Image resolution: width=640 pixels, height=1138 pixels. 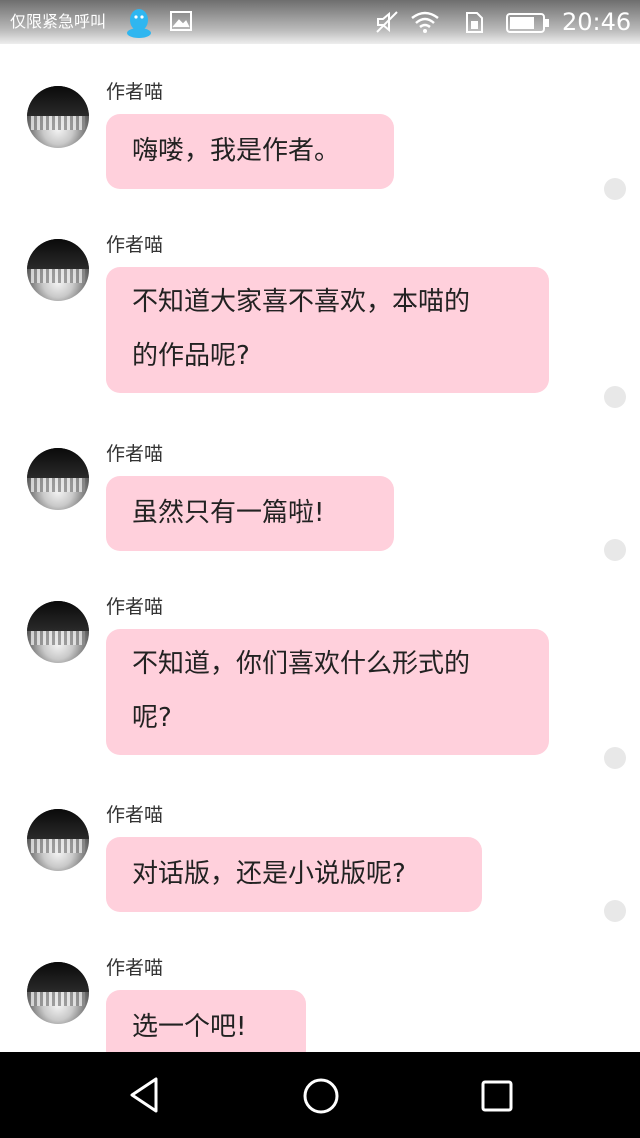 I want to click on navigation-bar, so click(x=320, y=1095).